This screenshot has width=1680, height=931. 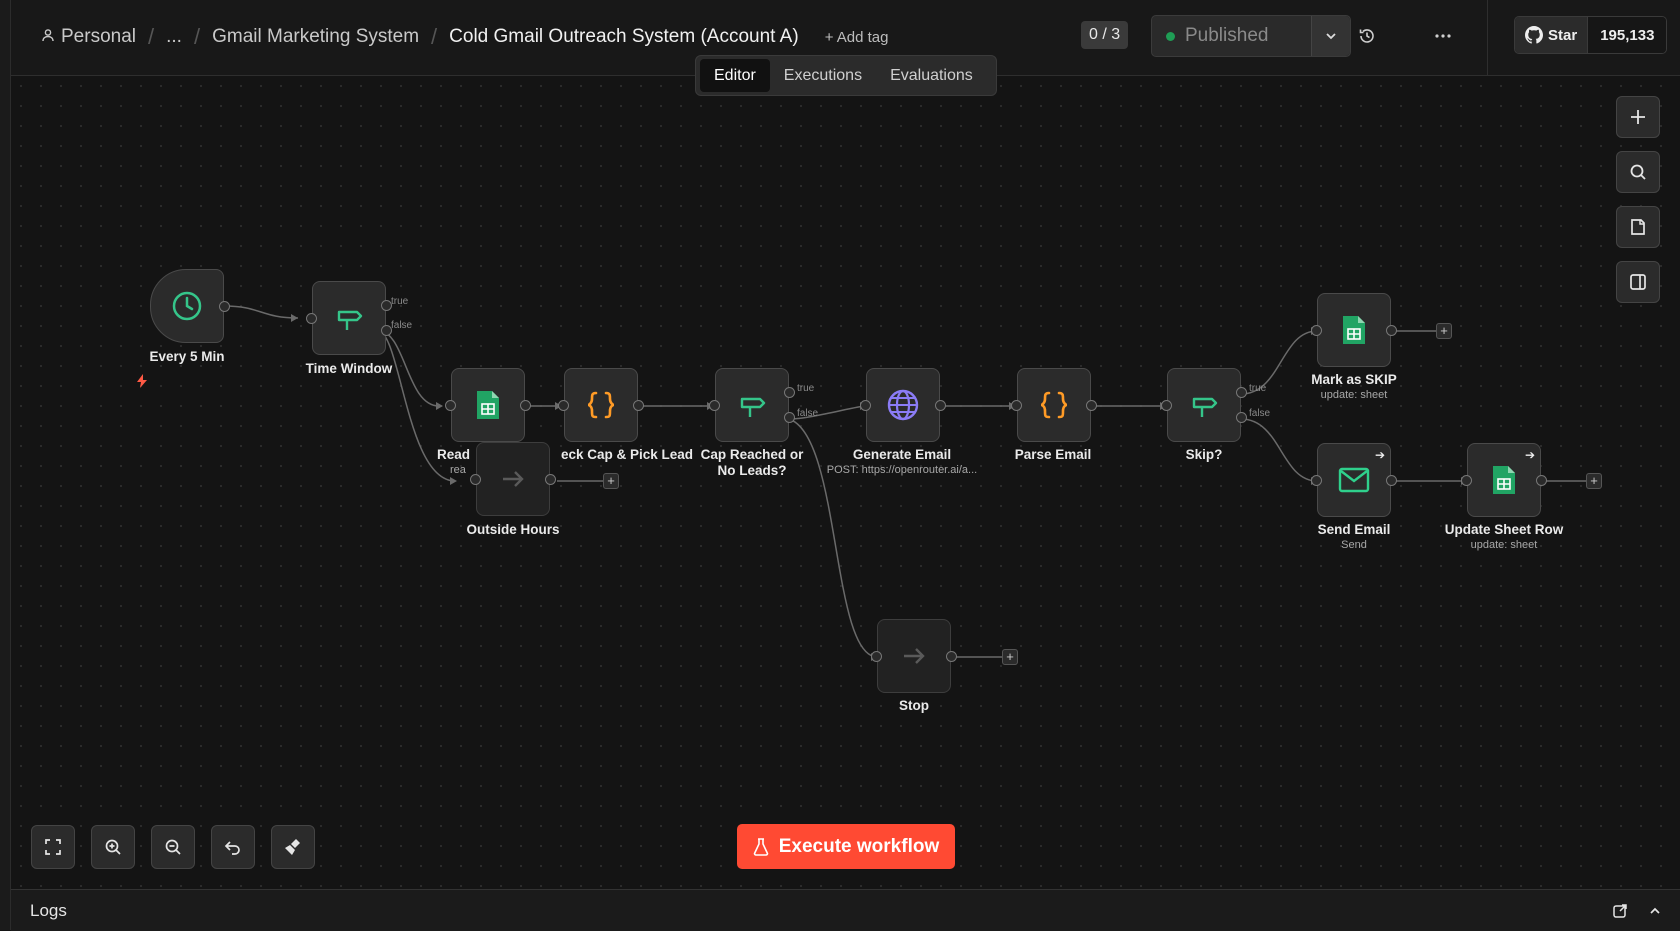 I want to click on search-nodes-button, so click(x=1638, y=172).